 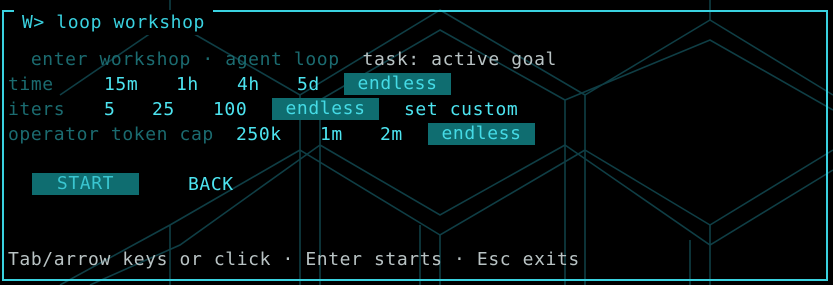 I want to click on time-option-endless-selected: endless, so click(x=397, y=84).